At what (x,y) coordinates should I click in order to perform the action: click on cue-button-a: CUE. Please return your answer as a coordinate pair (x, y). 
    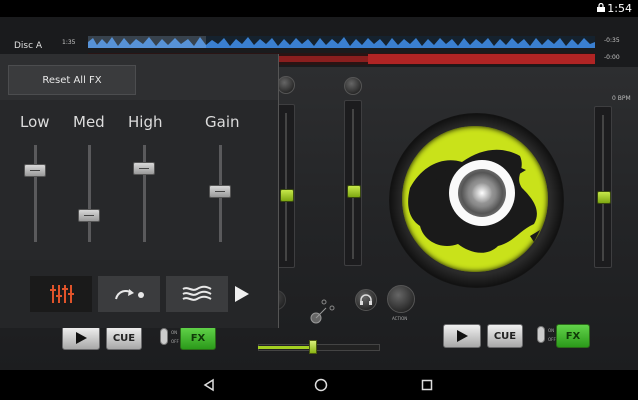
    Looking at the image, I should click on (124, 338).